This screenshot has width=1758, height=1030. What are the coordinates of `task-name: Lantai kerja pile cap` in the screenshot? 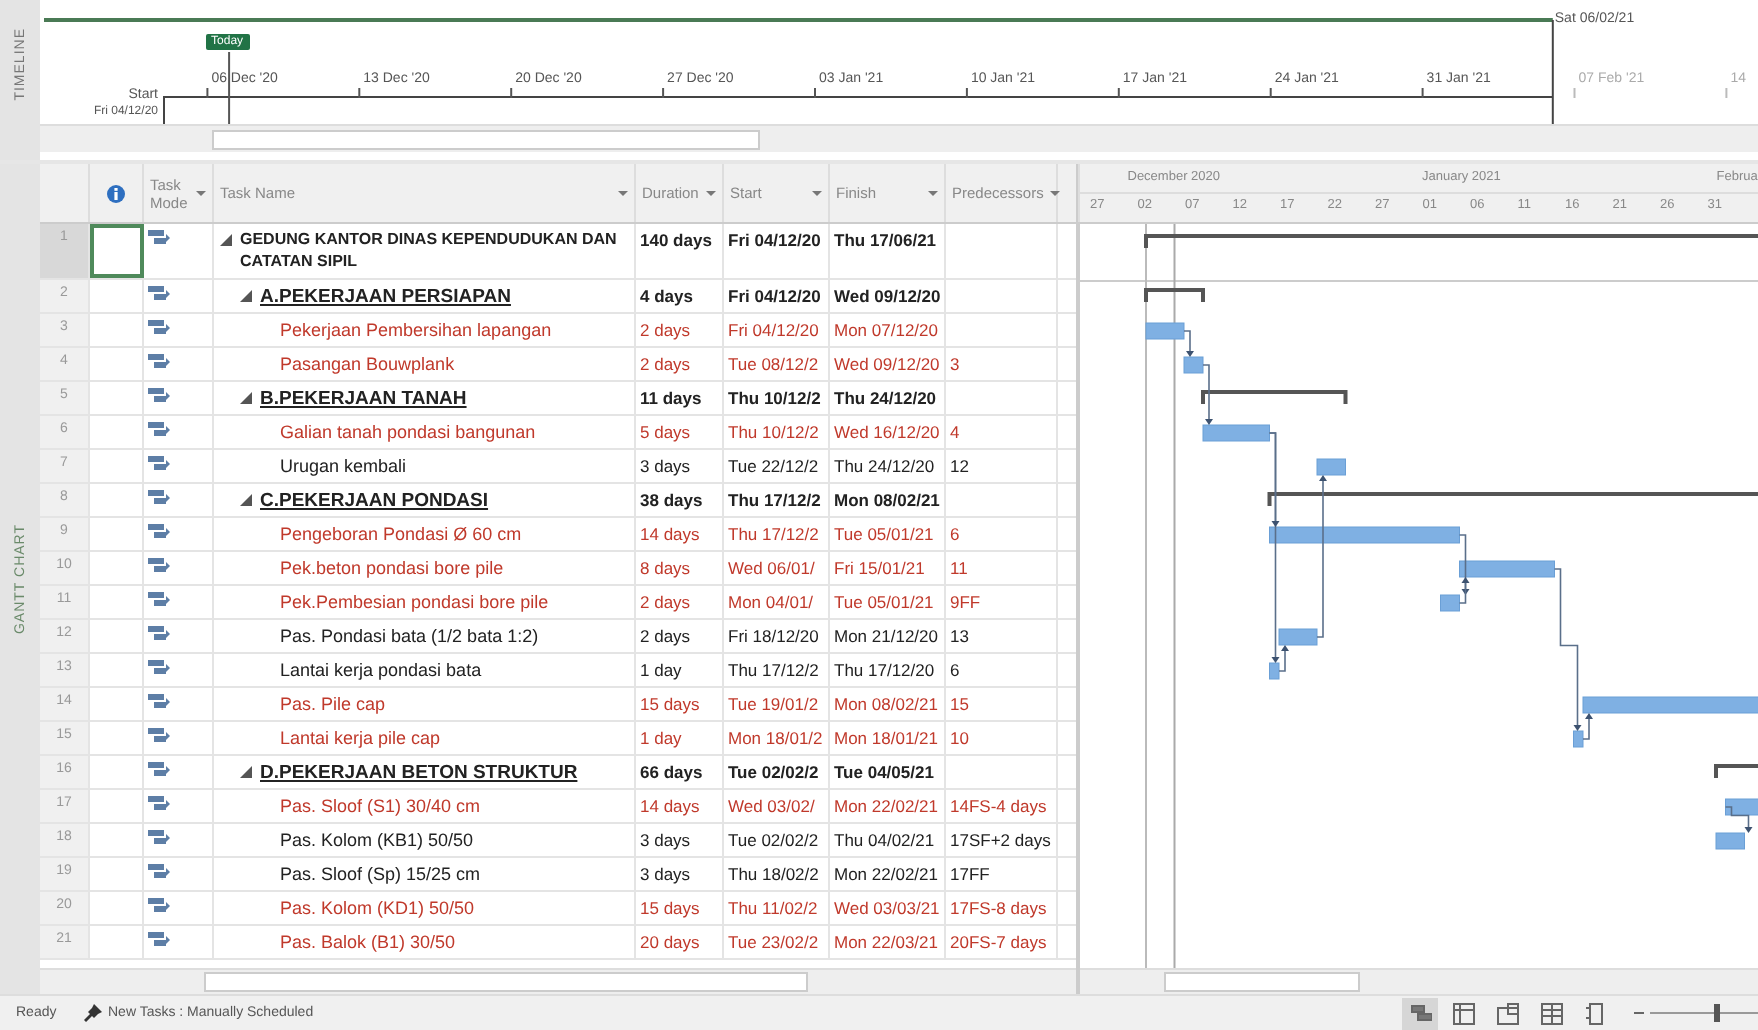 It's located at (360, 738).